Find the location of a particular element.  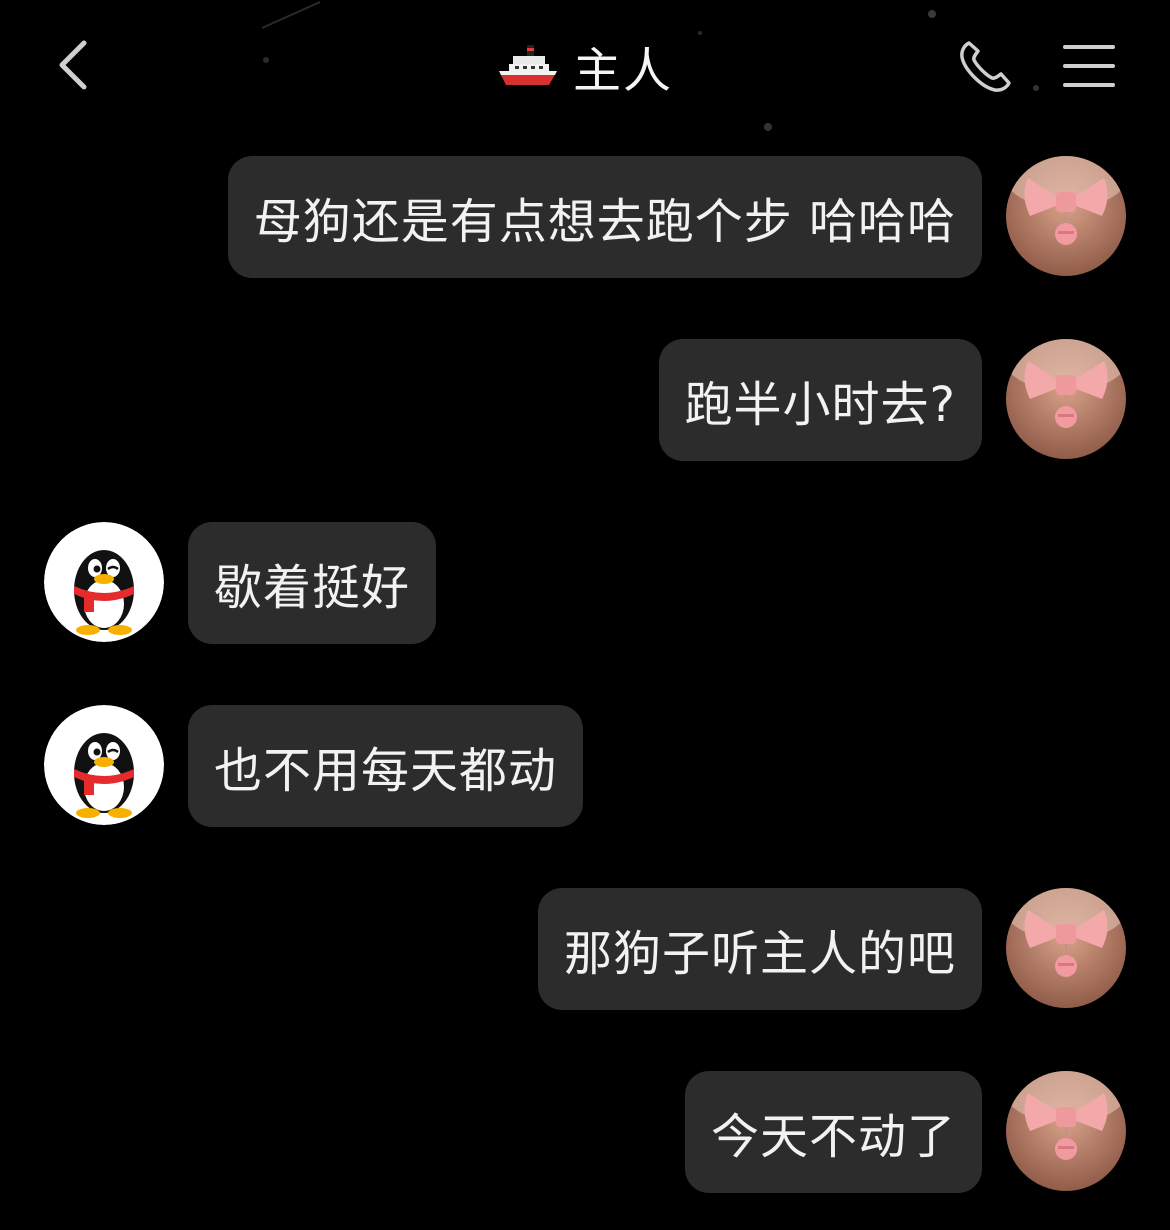

message-bubble: 歇着挺好 is located at coordinates (312, 583).